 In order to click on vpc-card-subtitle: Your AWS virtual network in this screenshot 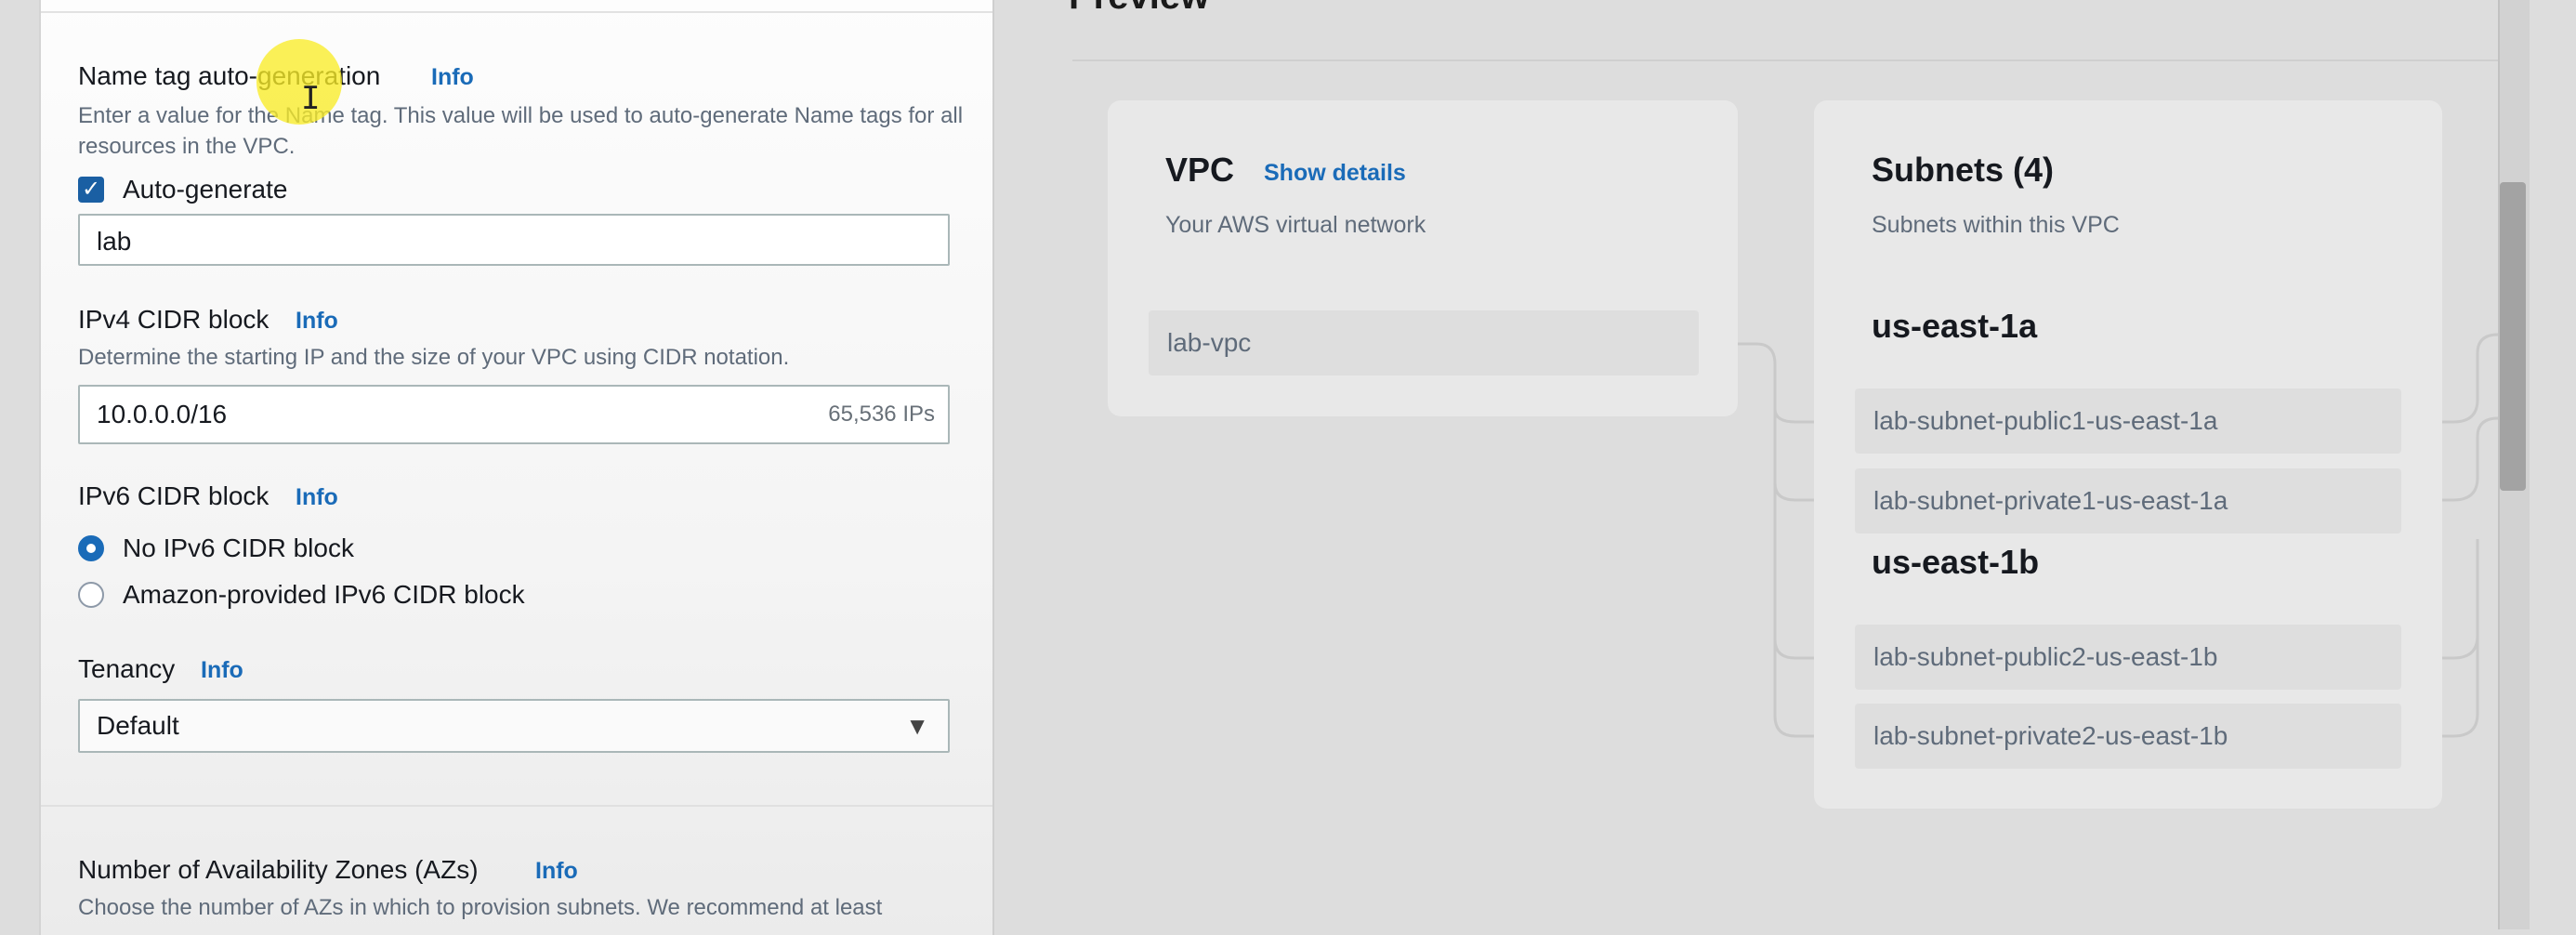, I will do `click(1295, 225)`.